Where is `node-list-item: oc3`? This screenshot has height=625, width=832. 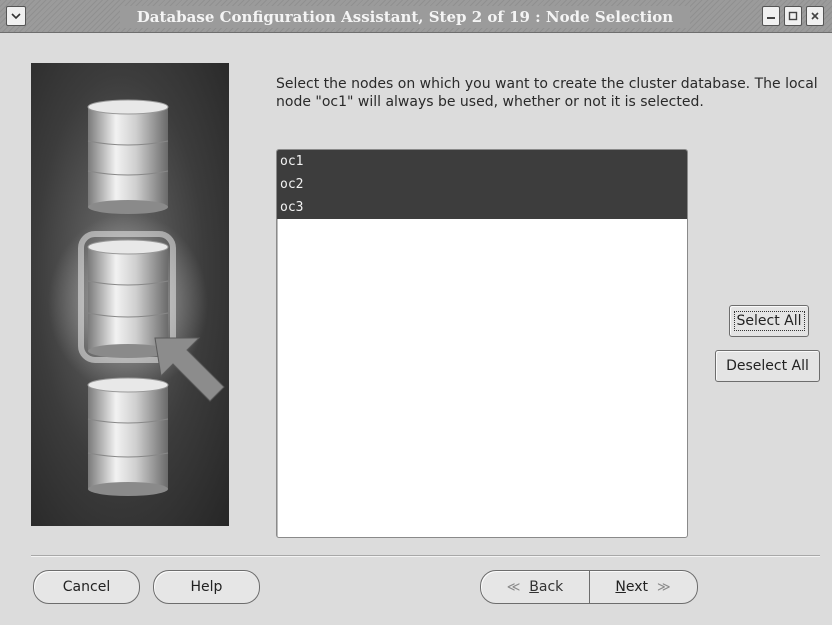 node-list-item: oc3 is located at coordinates (482, 207).